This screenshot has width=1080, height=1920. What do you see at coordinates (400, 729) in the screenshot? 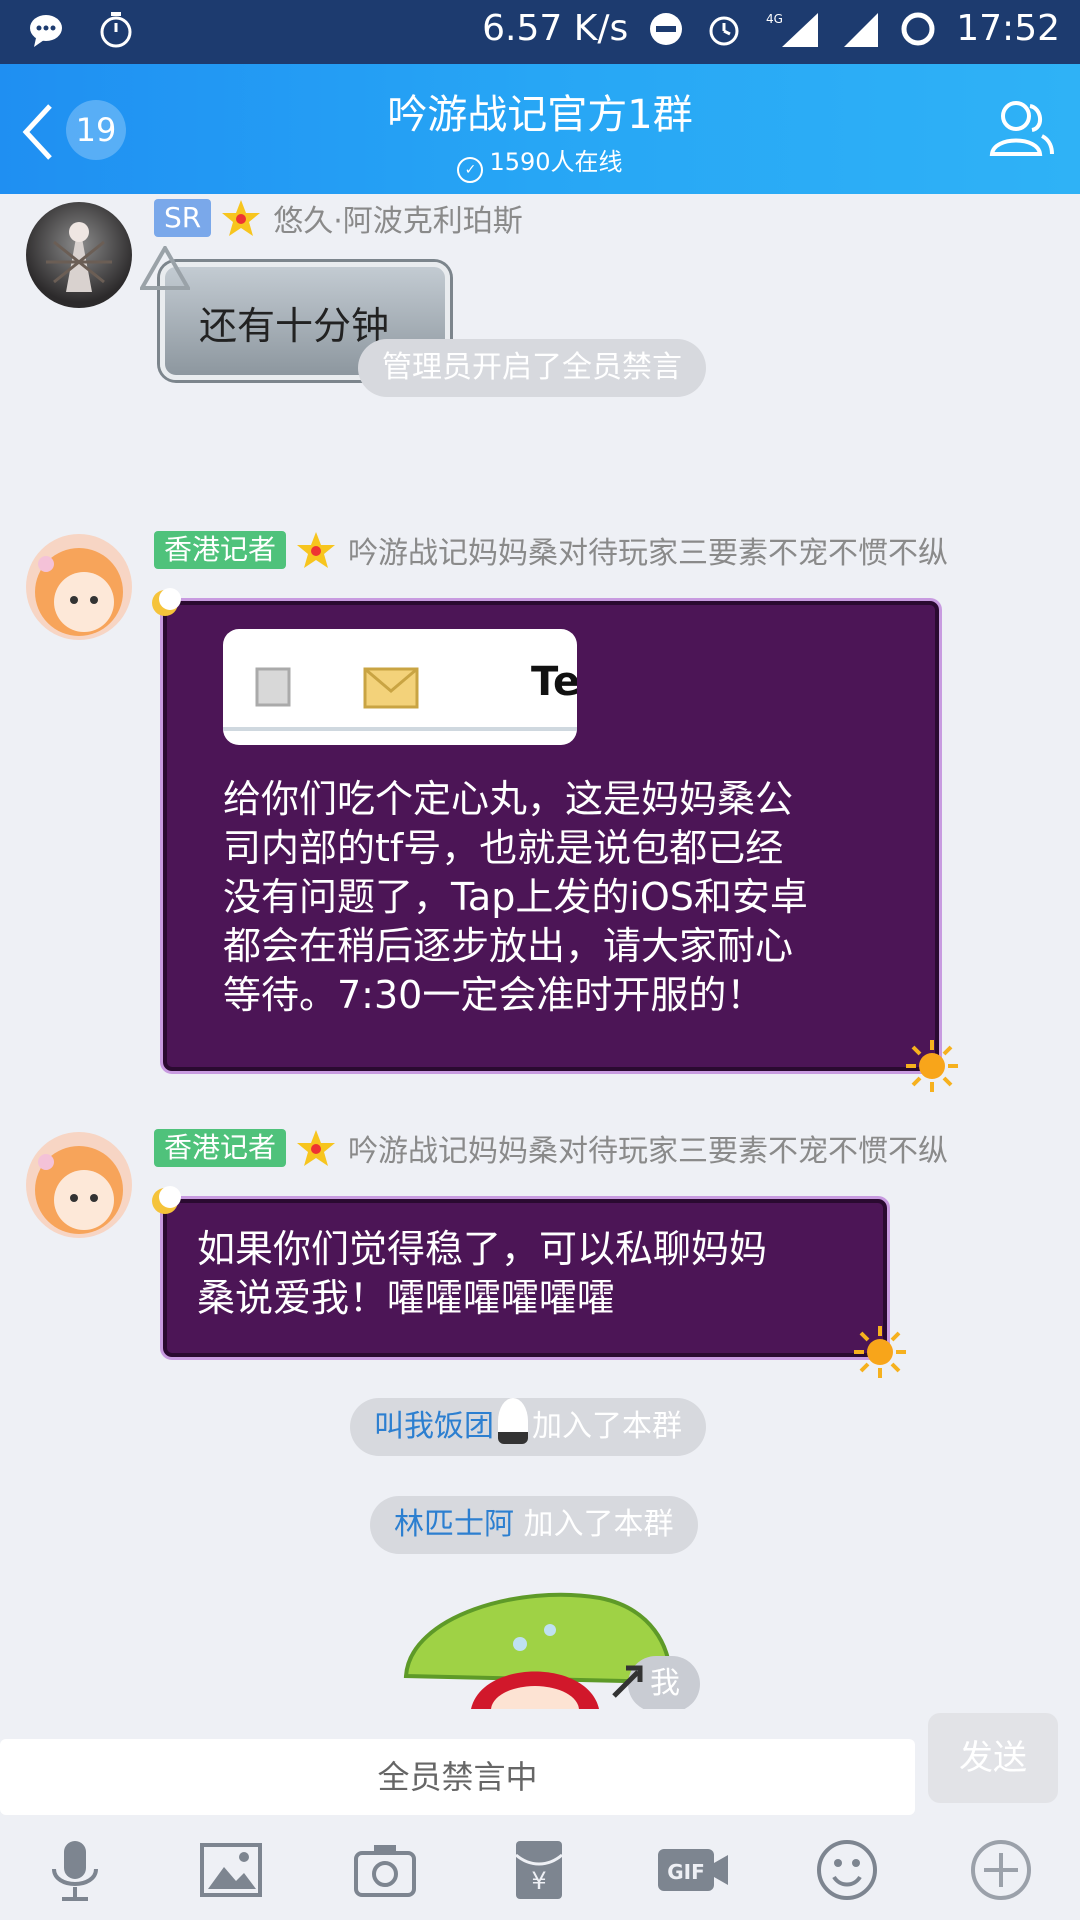
I see `image-divider` at bounding box center [400, 729].